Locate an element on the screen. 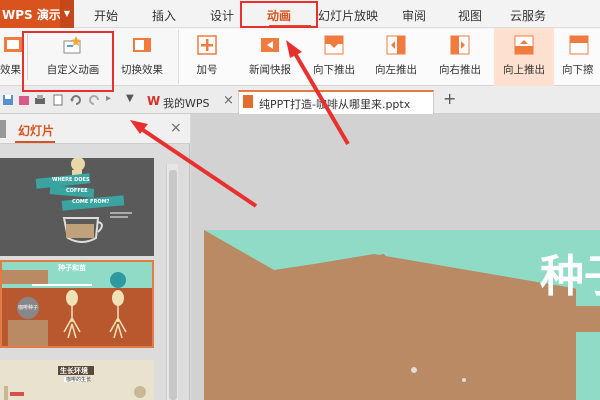  annotation-arrowhead is located at coordinates (294, 49).